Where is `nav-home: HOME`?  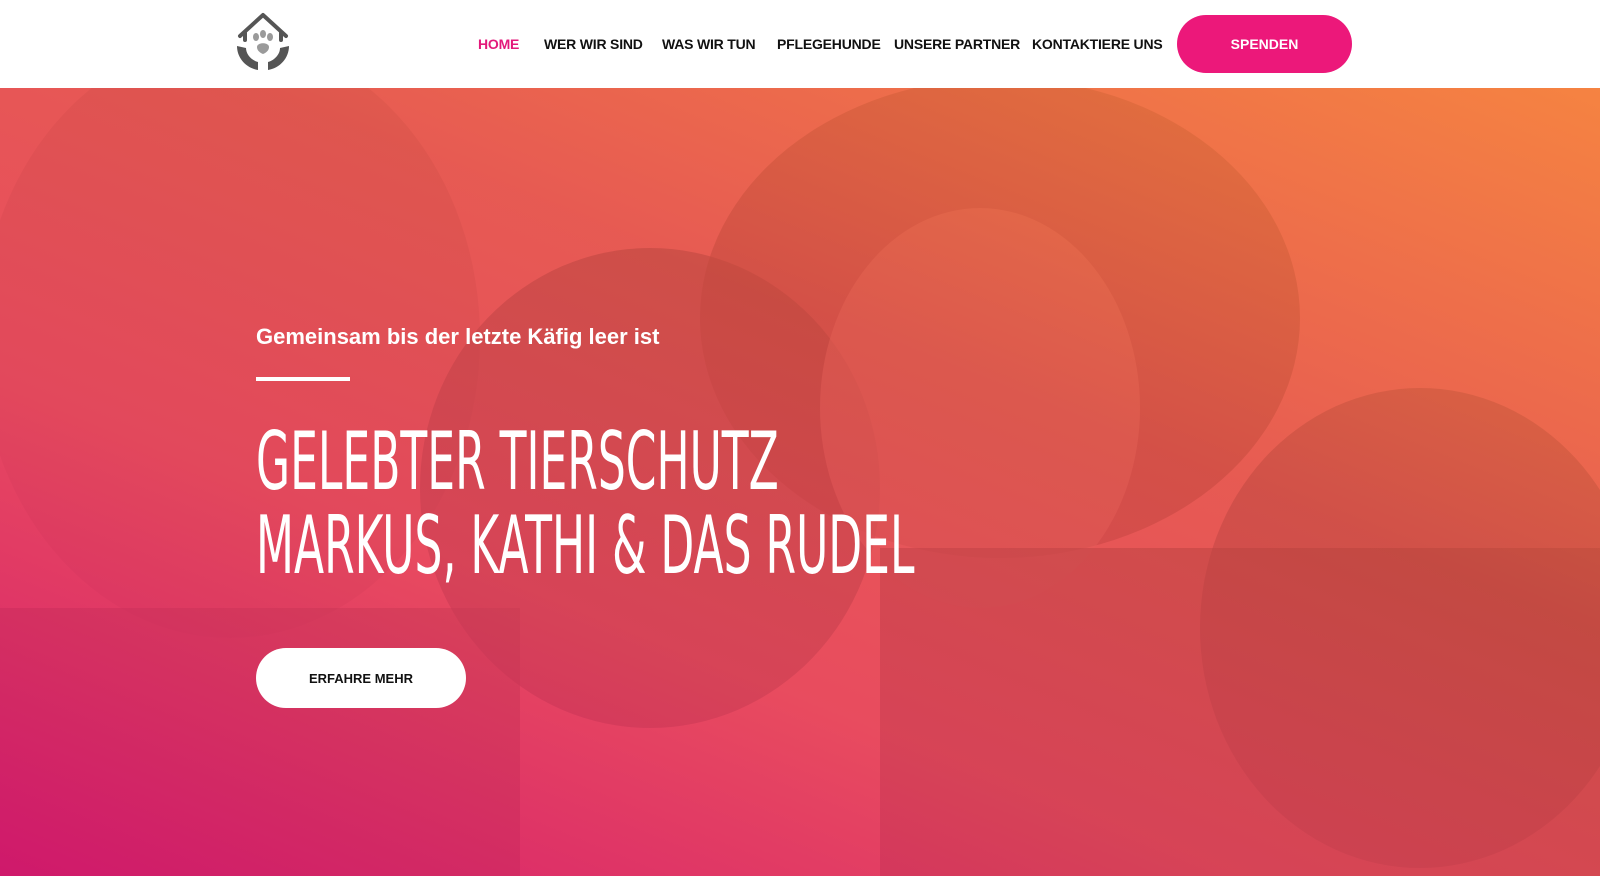
nav-home: HOME is located at coordinates (498, 44).